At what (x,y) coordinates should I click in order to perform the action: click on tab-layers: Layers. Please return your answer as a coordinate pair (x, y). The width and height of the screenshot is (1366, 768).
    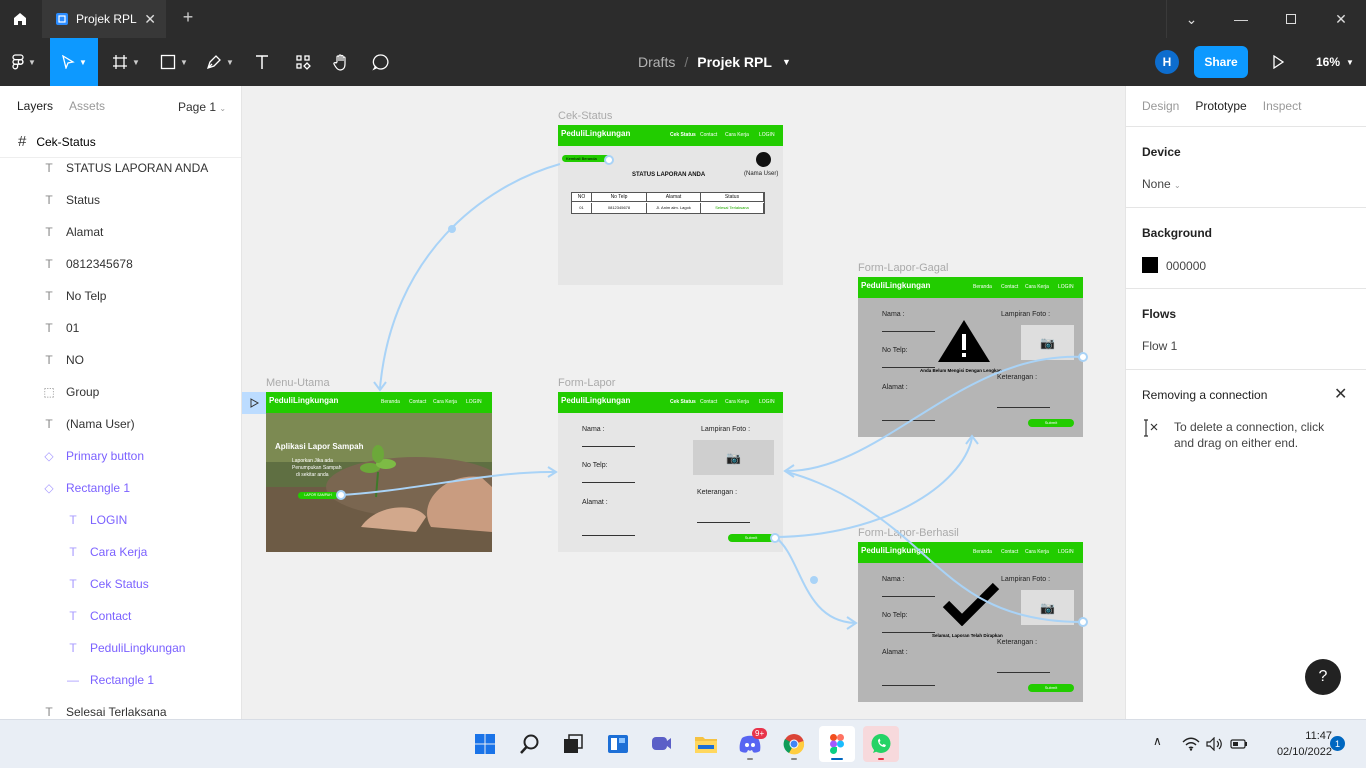
    Looking at the image, I should click on (35, 106).